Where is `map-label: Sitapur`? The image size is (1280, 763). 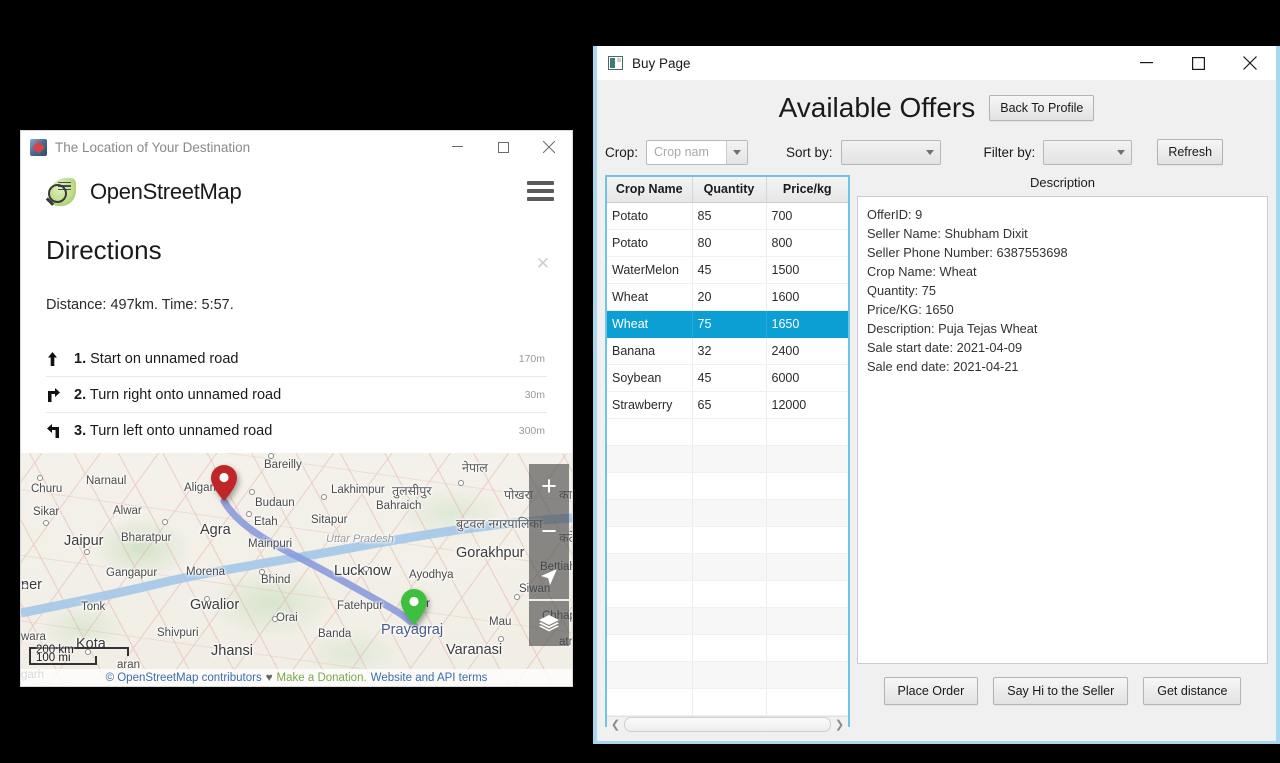
map-label: Sitapur is located at coordinates (329, 520).